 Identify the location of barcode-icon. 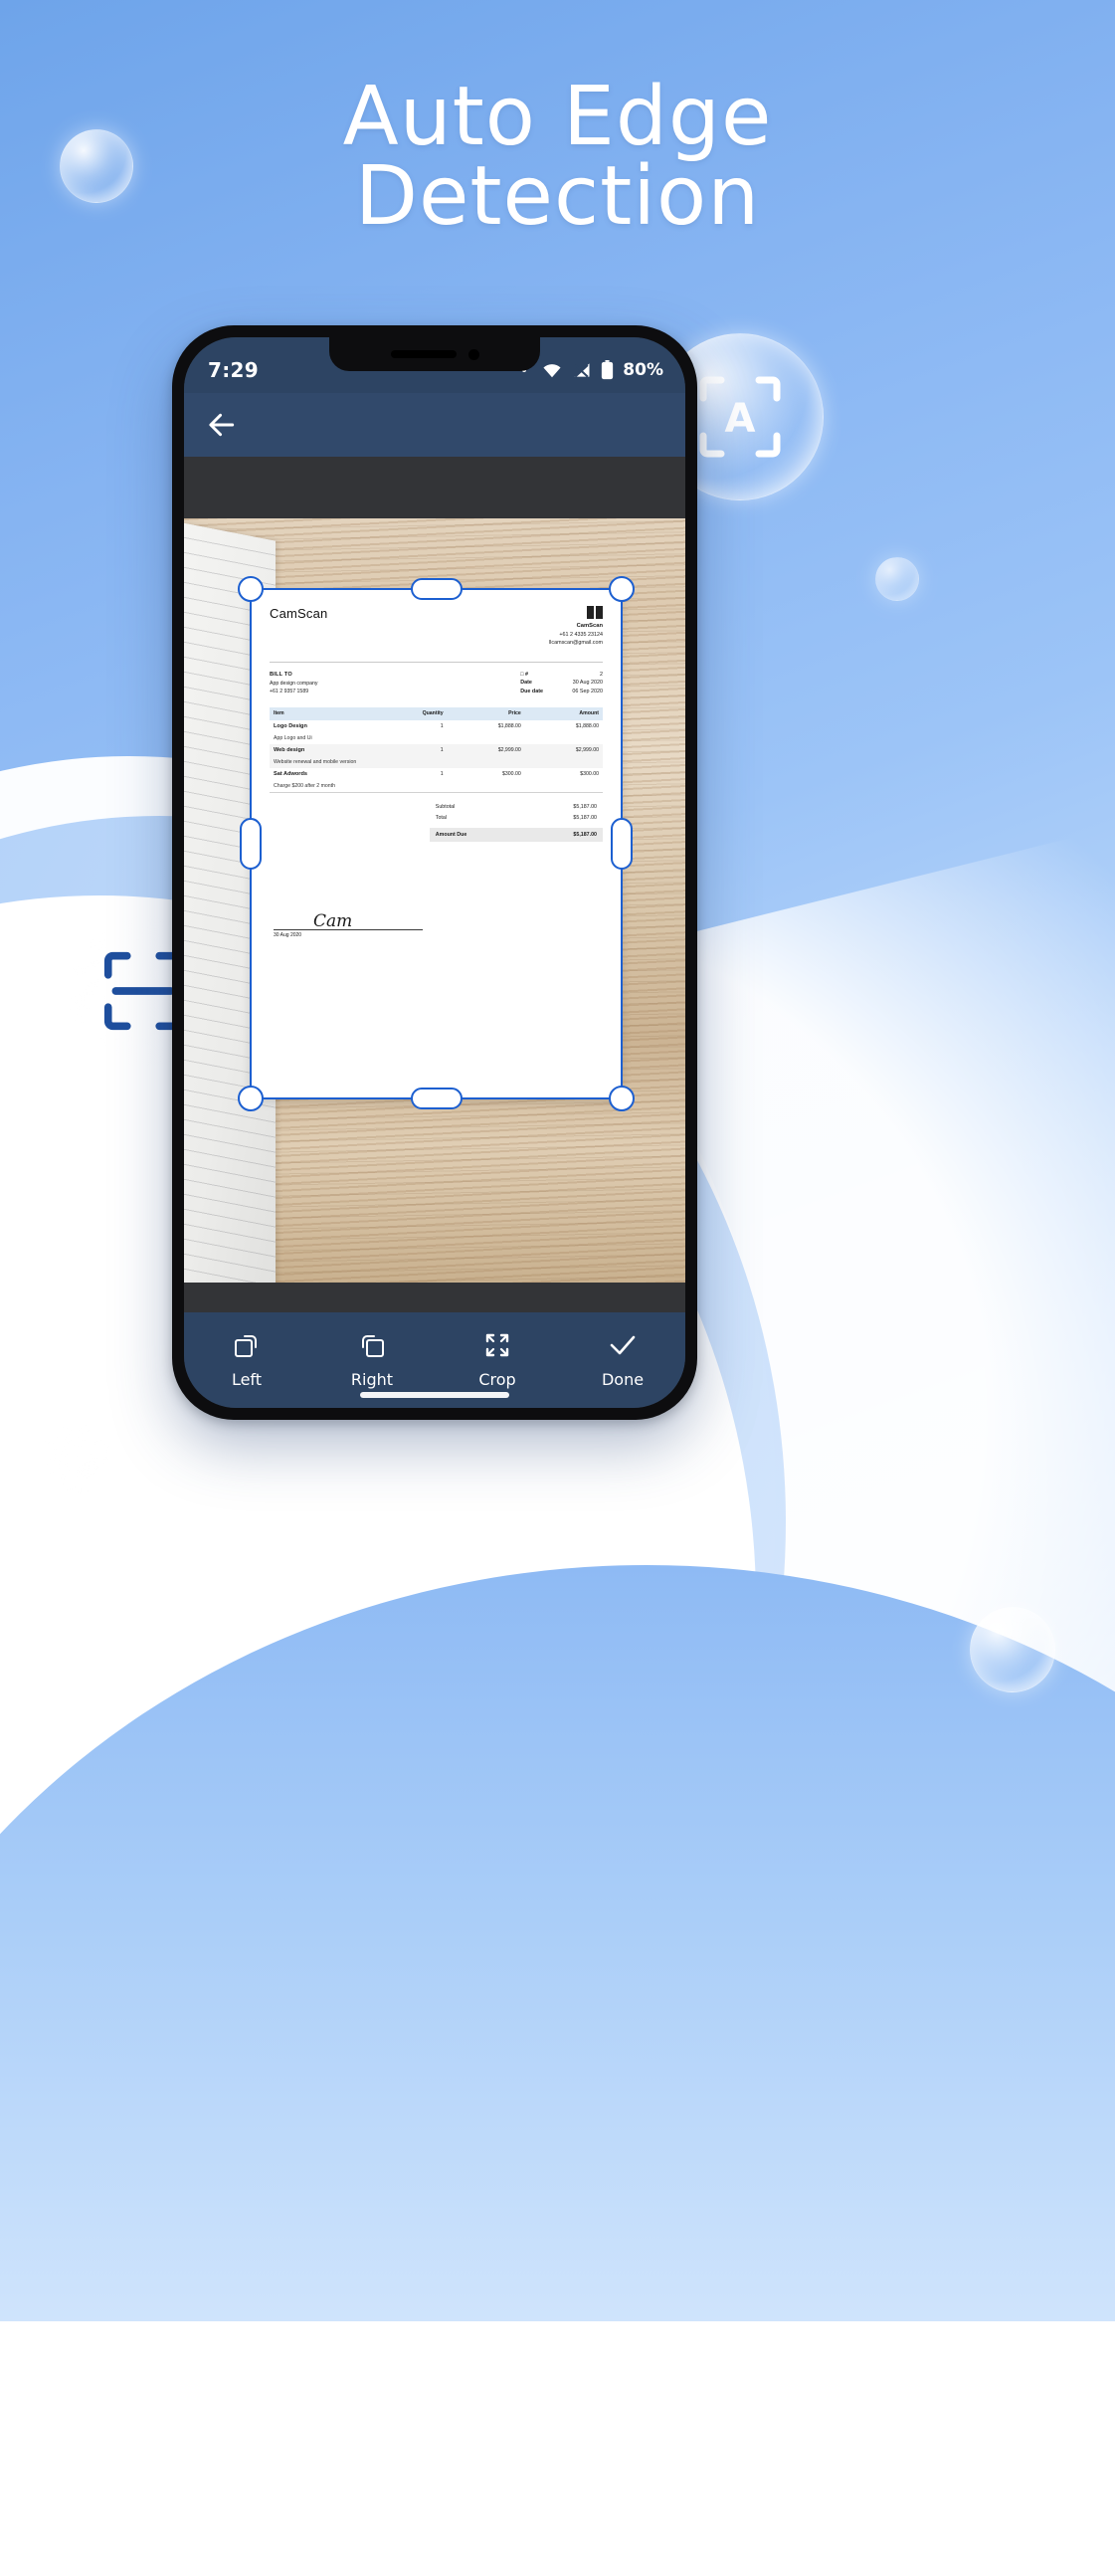
(576, 612).